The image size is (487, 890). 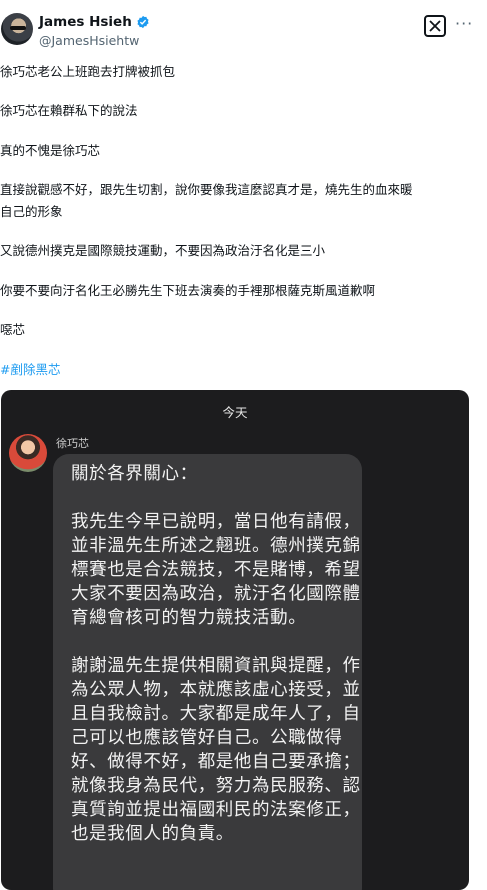 I want to click on author-avatar, so click(x=17, y=29).